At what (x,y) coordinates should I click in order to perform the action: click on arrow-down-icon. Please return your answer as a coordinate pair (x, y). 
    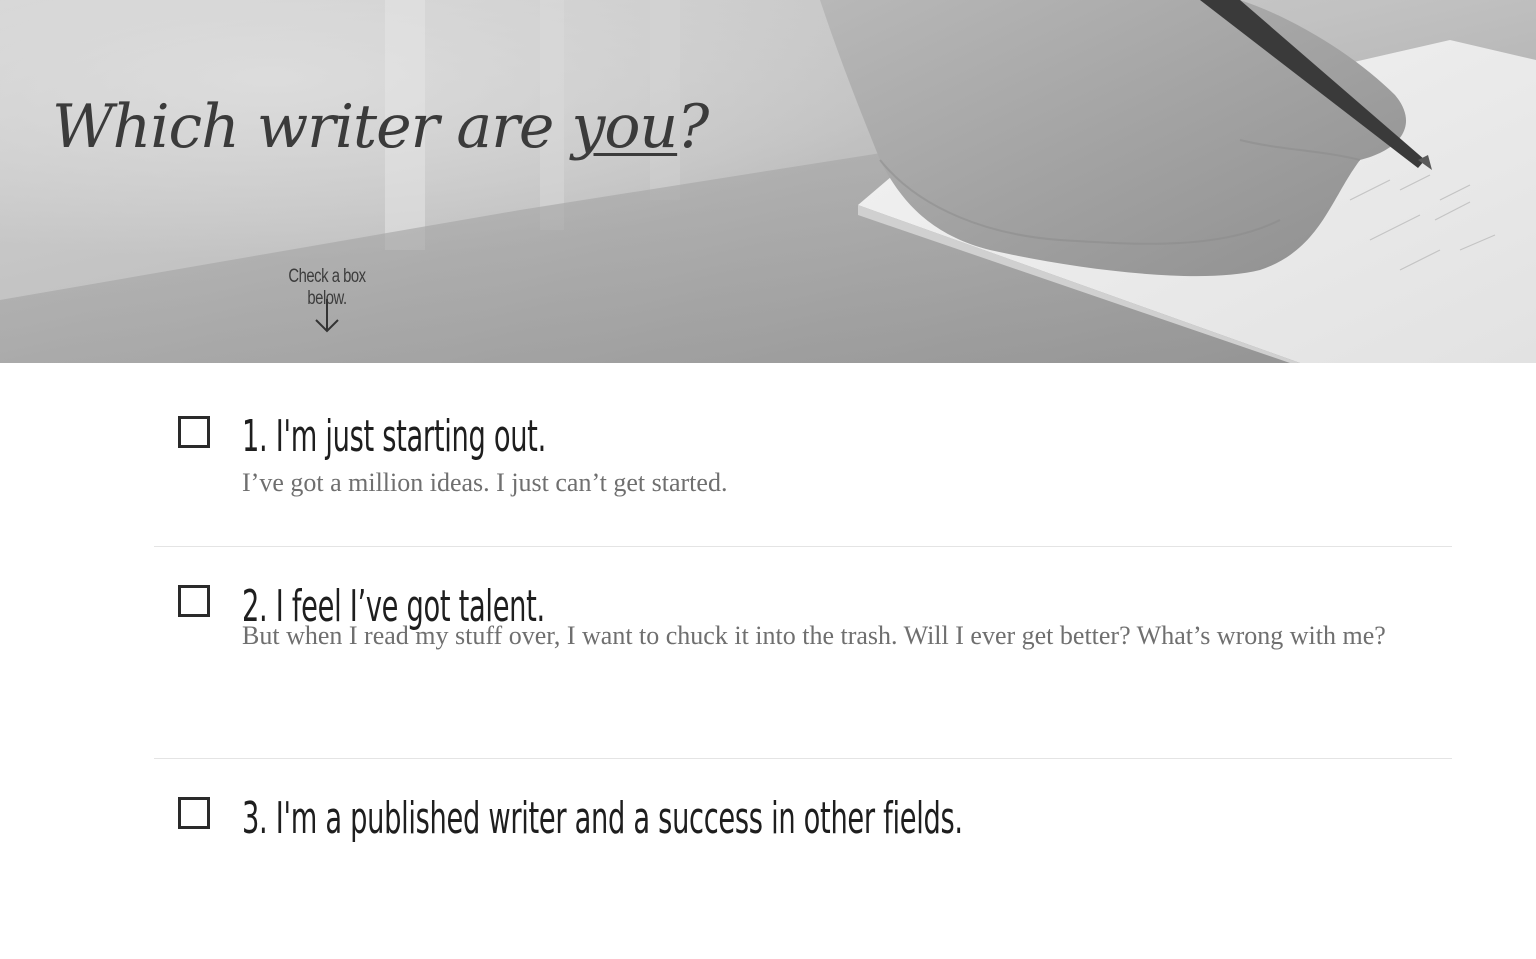
    Looking at the image, I should click on (327, 316).